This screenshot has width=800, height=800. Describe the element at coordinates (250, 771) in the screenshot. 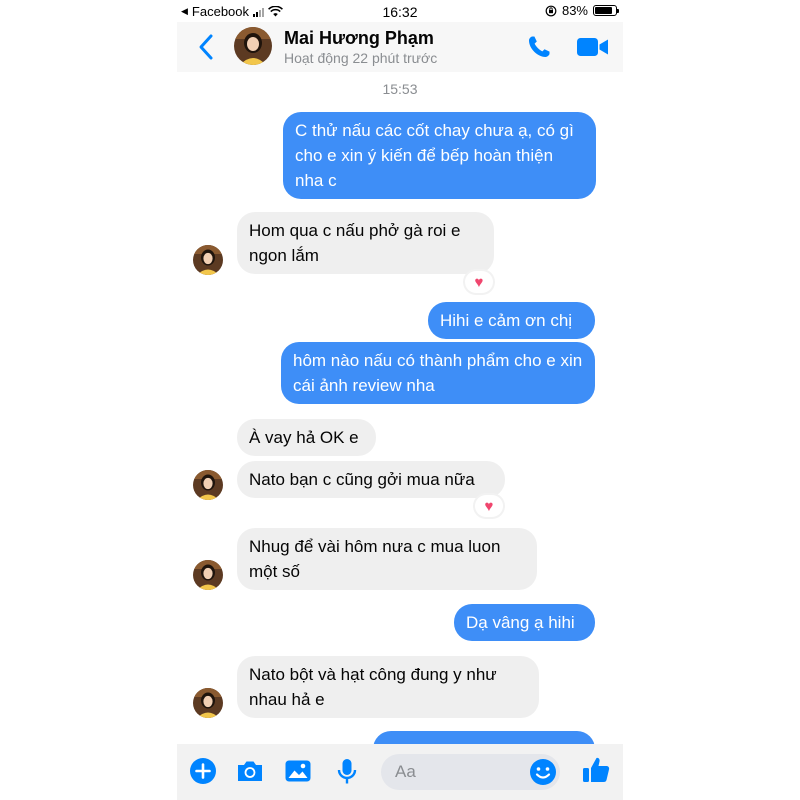

I see `camera-icon` at that location.